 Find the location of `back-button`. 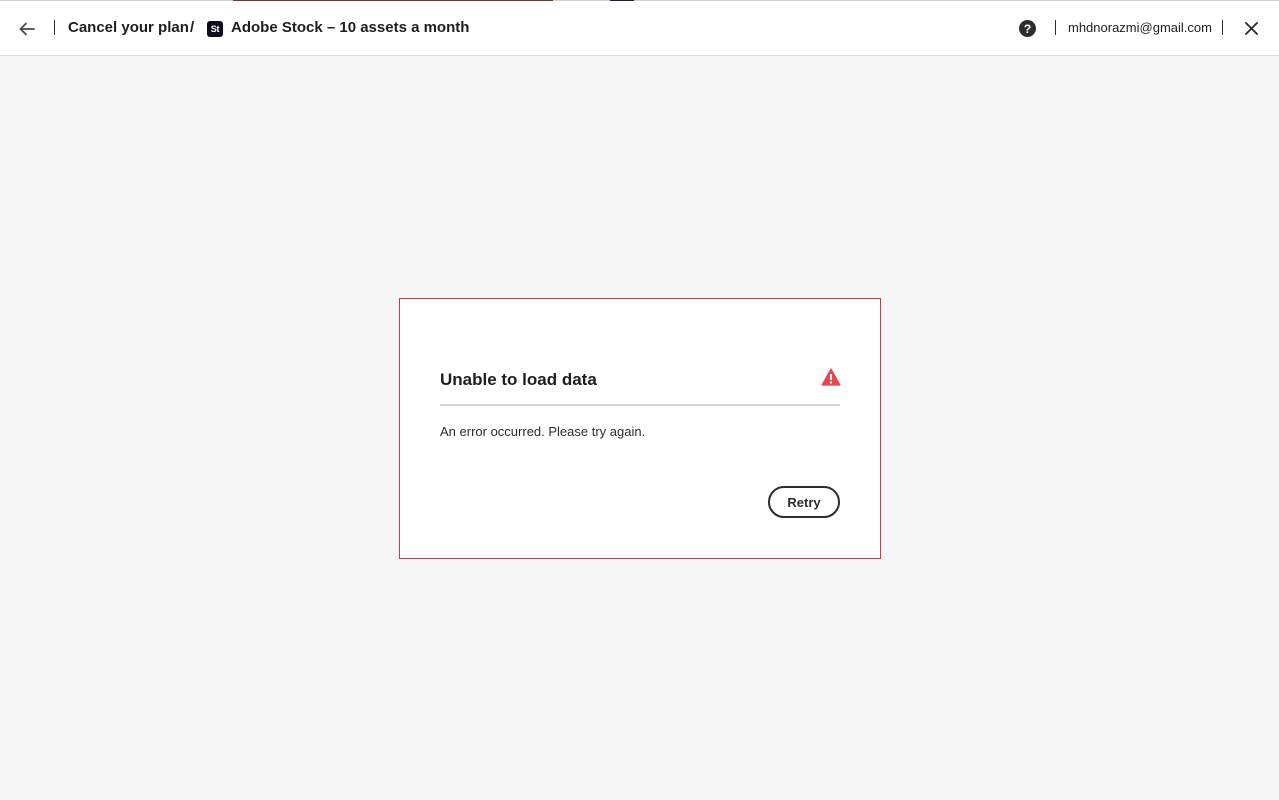

back-button is located at coordinates (27, 29).